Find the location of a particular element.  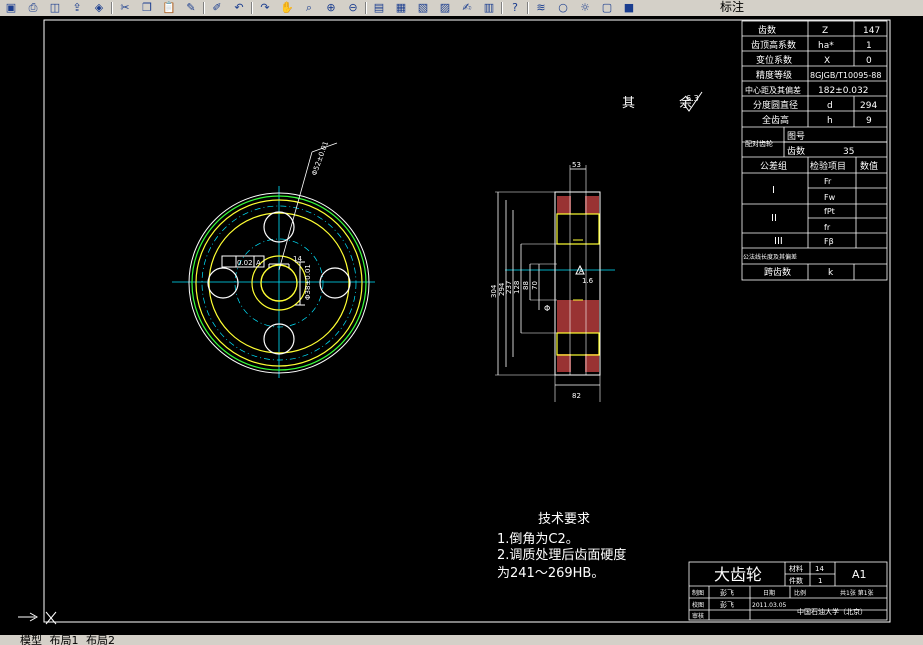

school-name: 中国石油大学（北京） is located at coordinates (832, 611).